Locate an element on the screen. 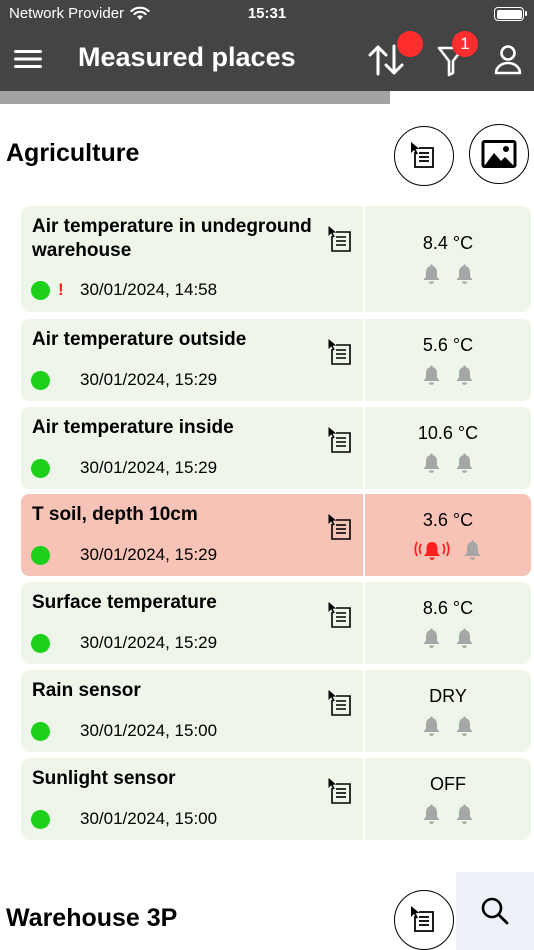 The image size is (534, 950). section-image-button is located at coordinates (499, 154).